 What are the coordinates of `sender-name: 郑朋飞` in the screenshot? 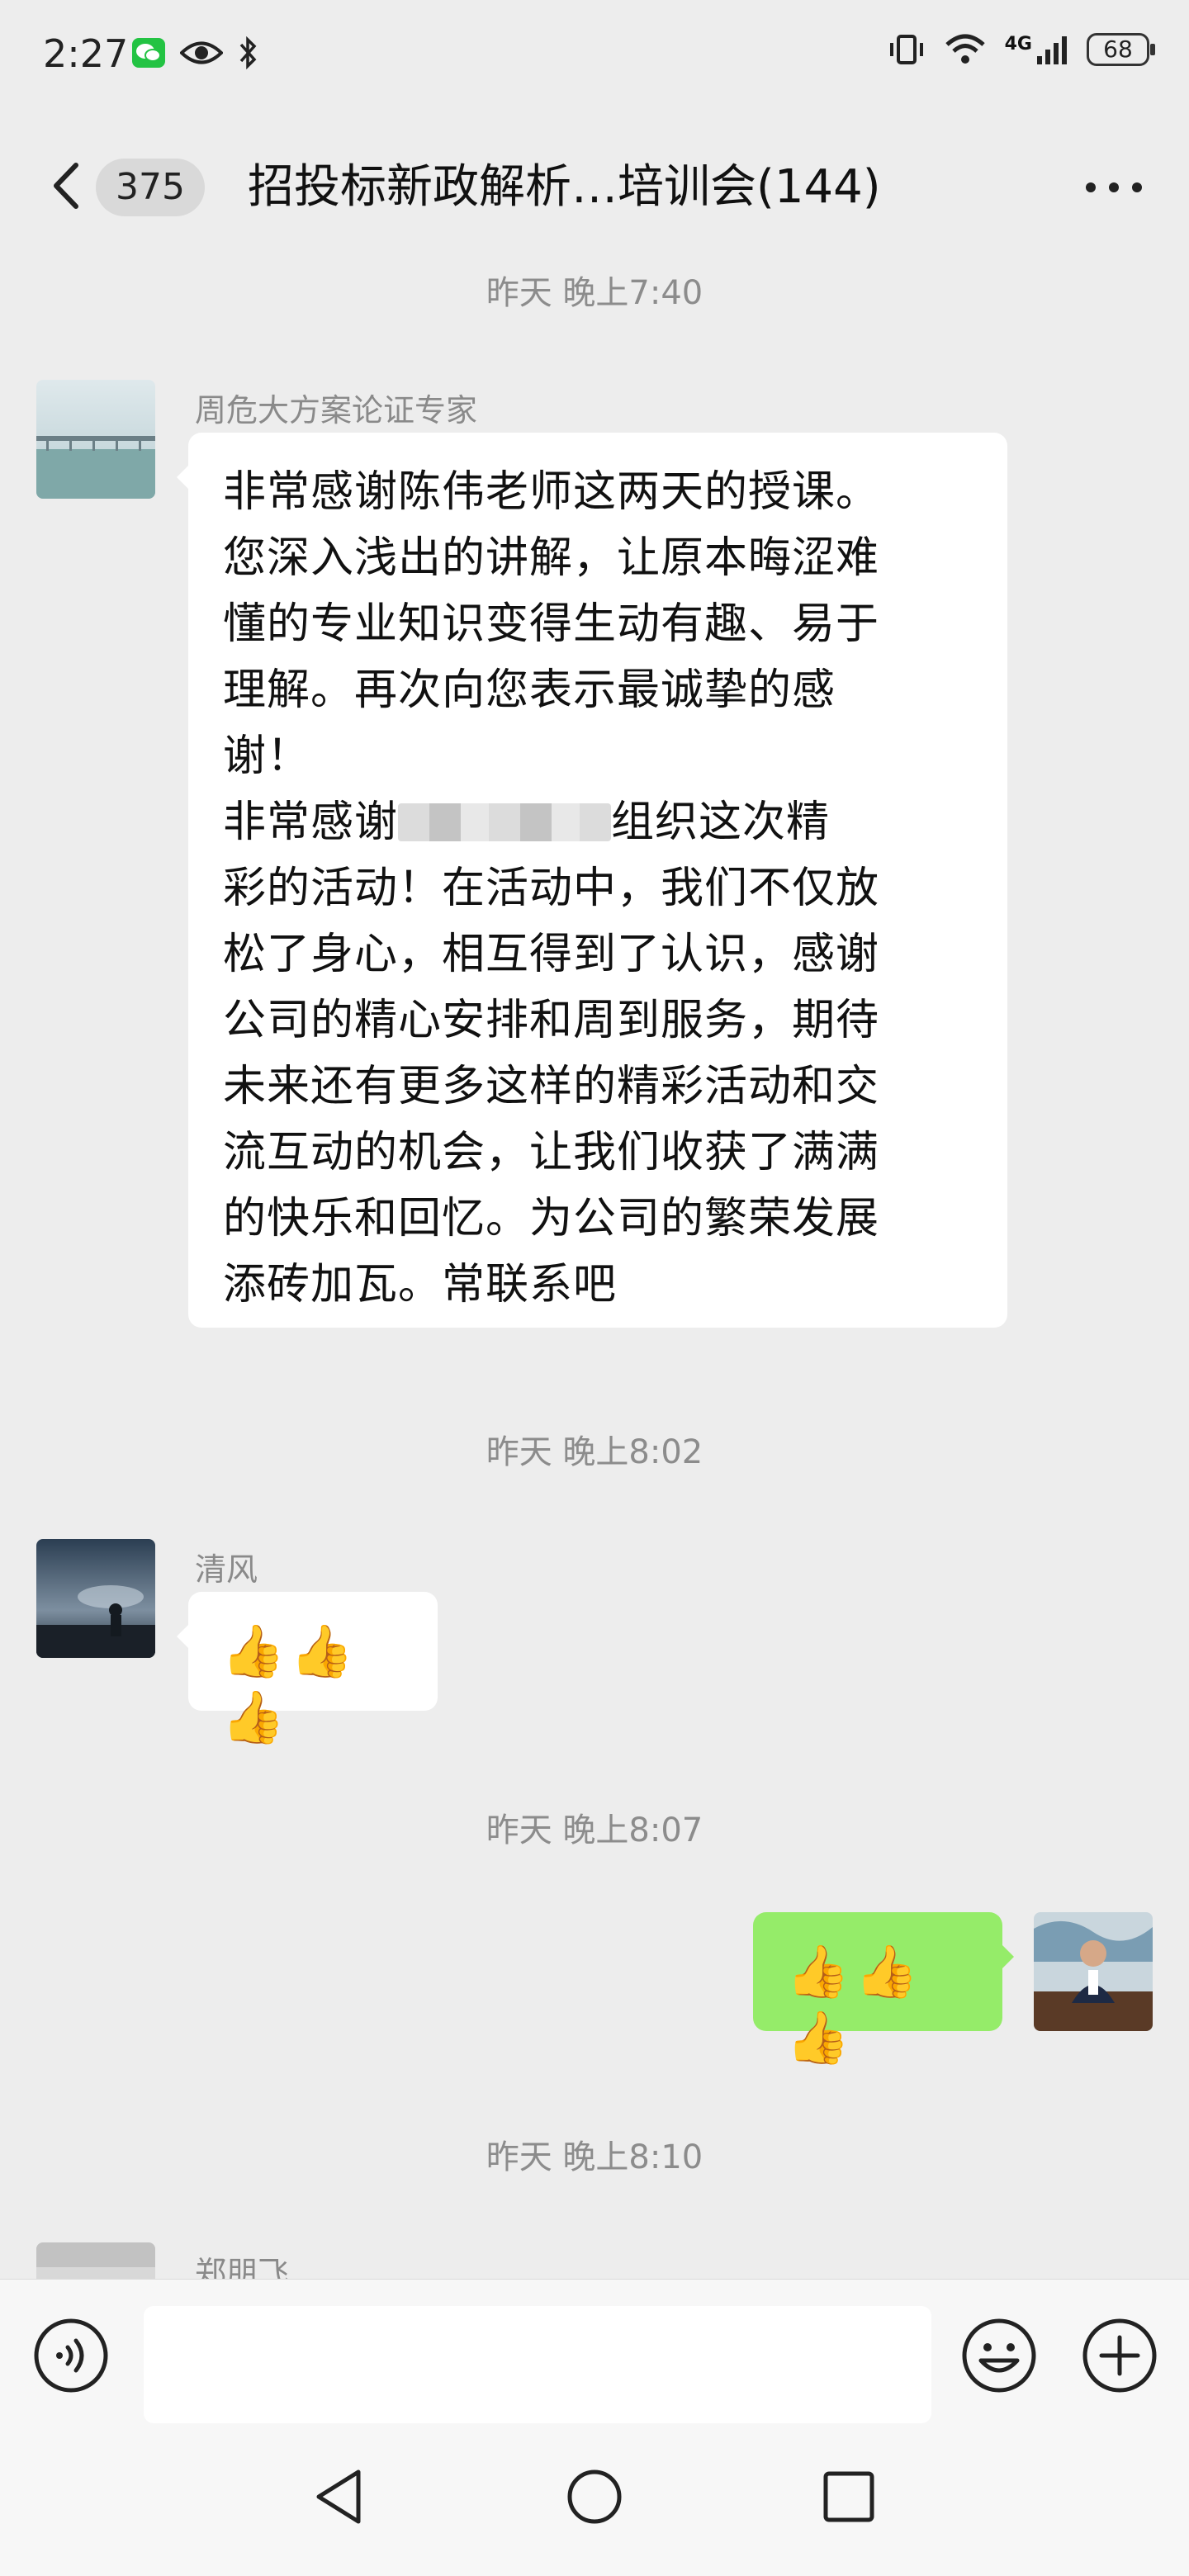 It's located at (242, 2267).